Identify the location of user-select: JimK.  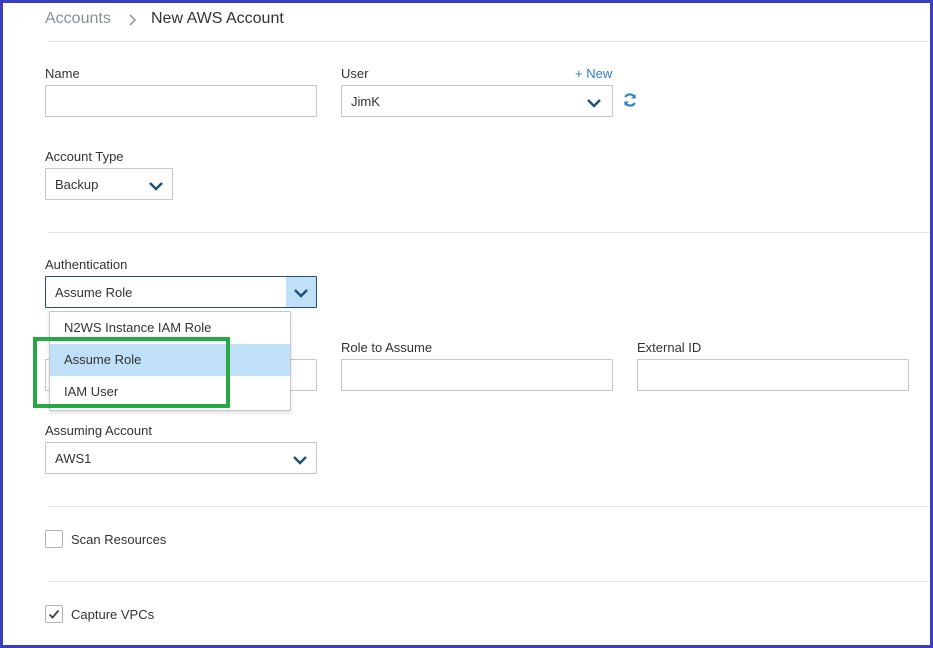
(477, 101).